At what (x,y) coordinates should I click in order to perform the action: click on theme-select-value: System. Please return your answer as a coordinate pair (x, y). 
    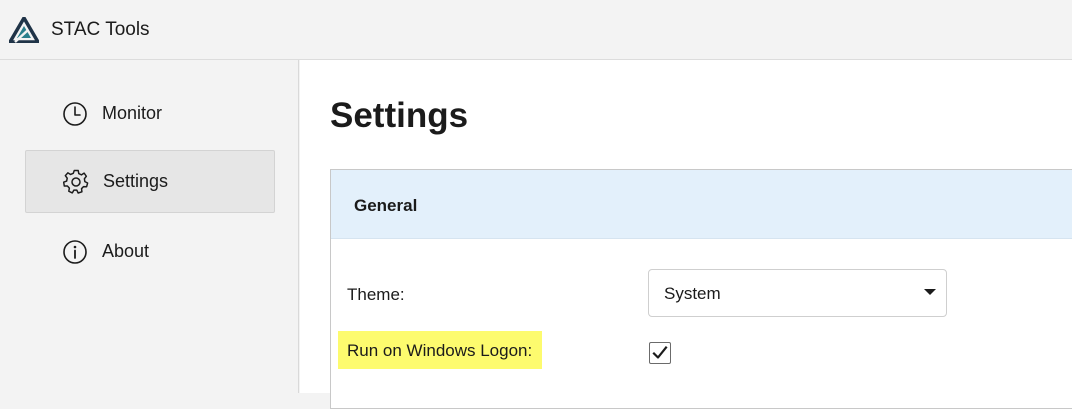
    Looking at the image, I should click on (692, 293).